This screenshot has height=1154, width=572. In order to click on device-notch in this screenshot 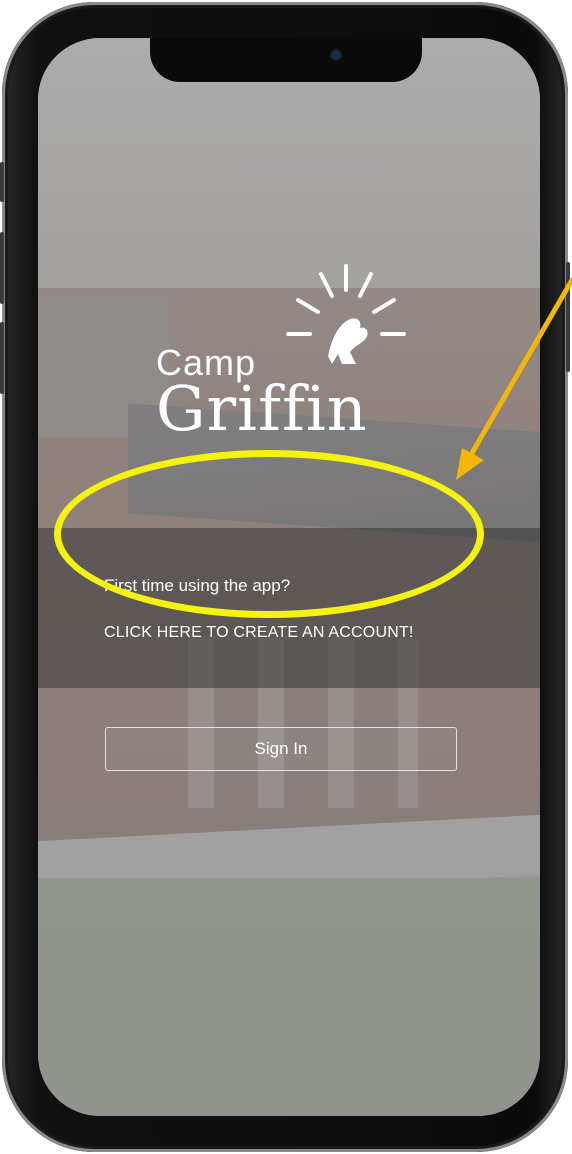, I will do `click(286, 60)`.